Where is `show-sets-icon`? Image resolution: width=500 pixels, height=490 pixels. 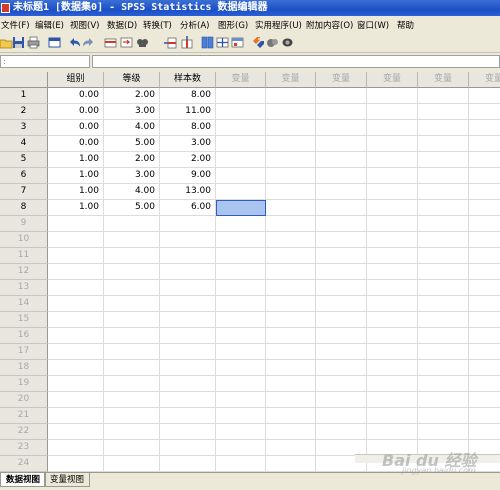 show-sets-icon is located at coordinates (287, 42).